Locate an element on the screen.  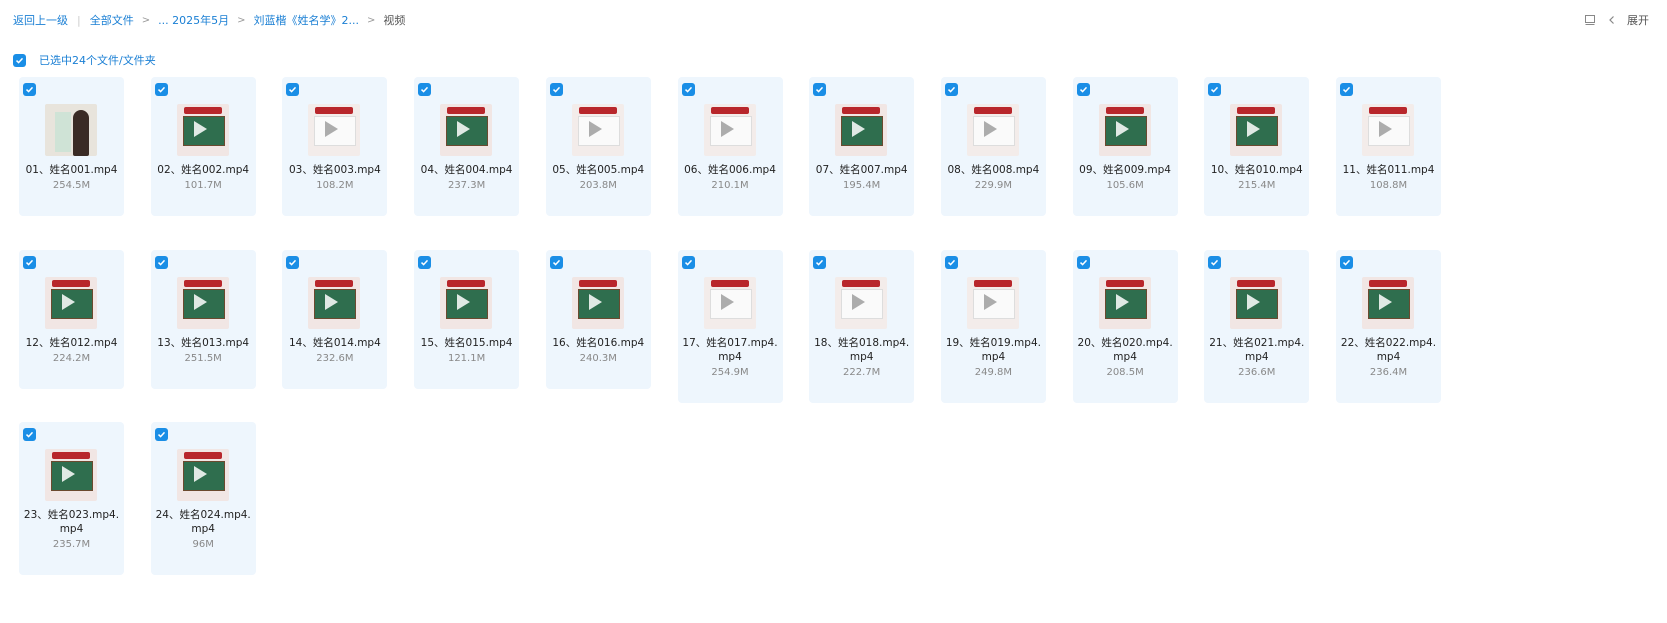
expand-button: 展开 is located at coordinates (1638, 20).